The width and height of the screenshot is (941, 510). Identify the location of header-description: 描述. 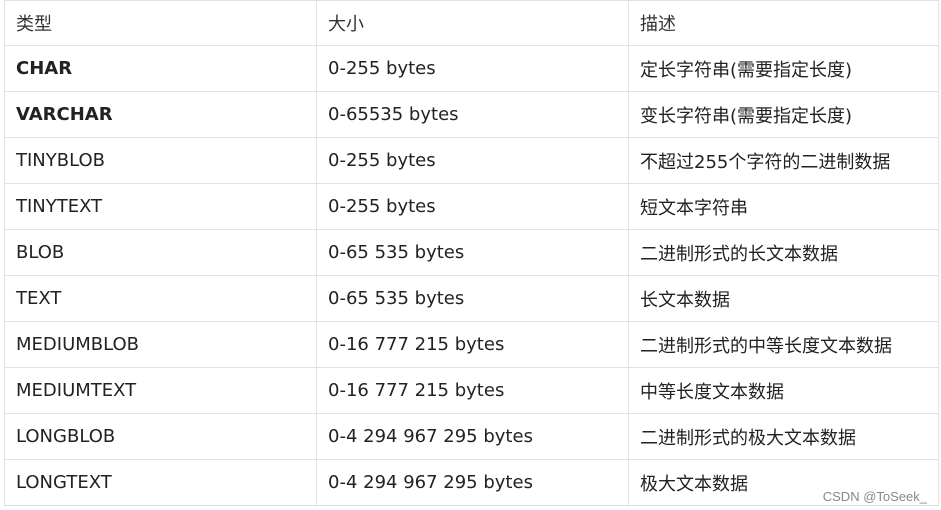
(783, 23).